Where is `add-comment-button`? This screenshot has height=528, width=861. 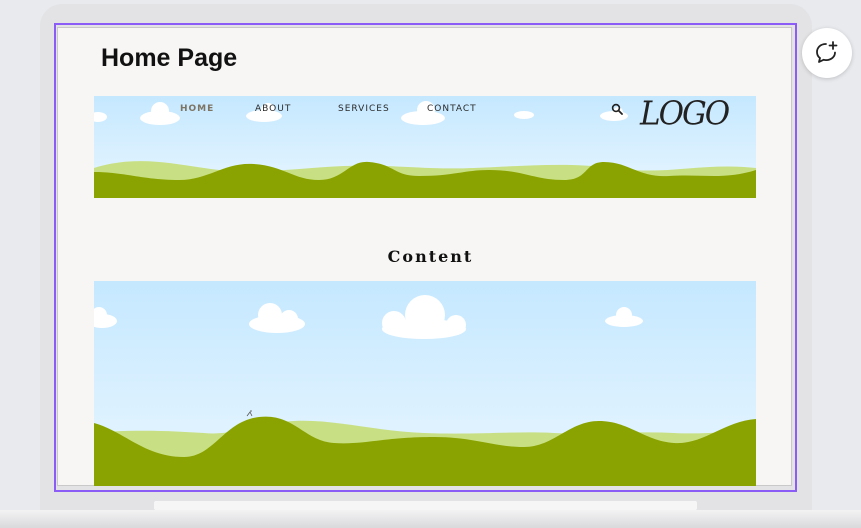
add-comment-button is located at coordinates (827, 53).